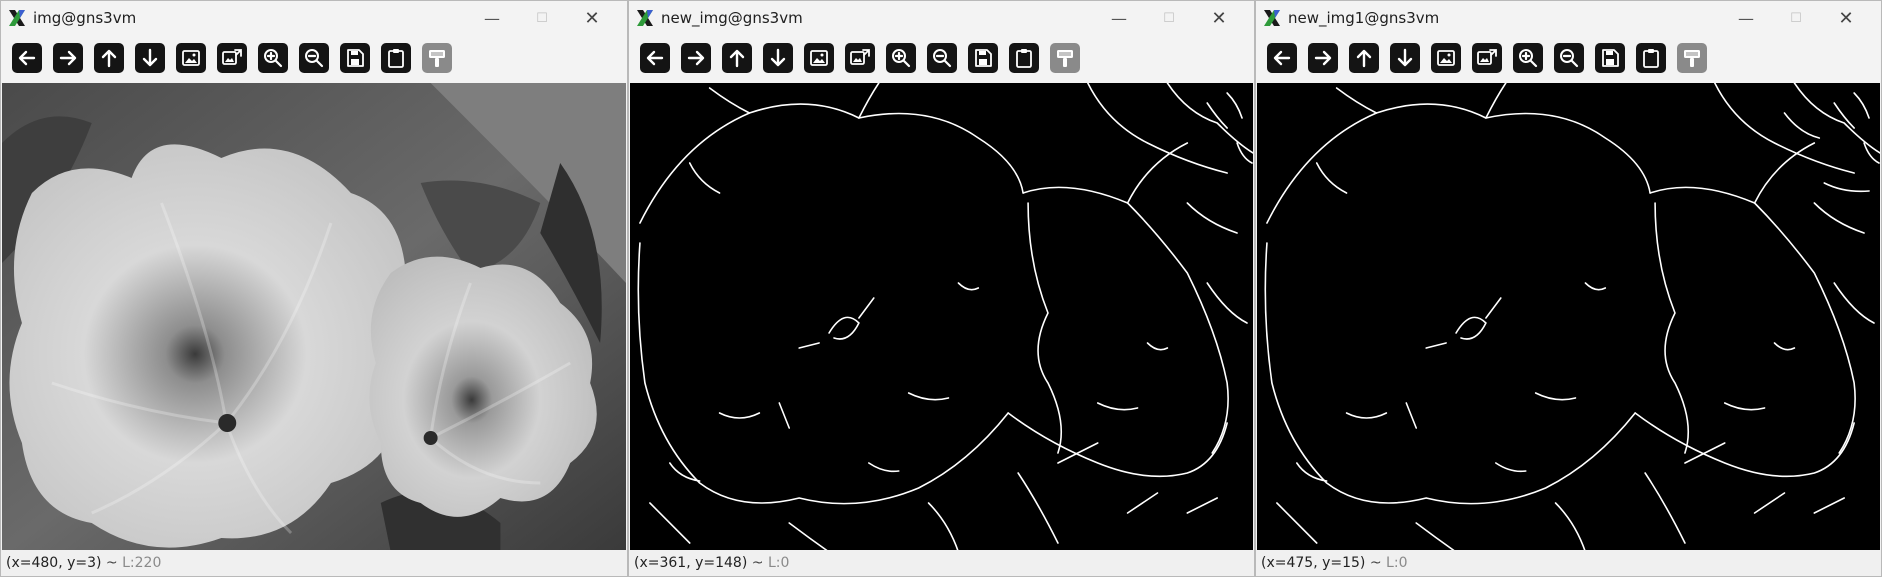 Image resolution: width=1882 pixels, height=577 pixels. I want to click on status-bar: (x=480, y=3) ~ L:220, so click(314, 563).